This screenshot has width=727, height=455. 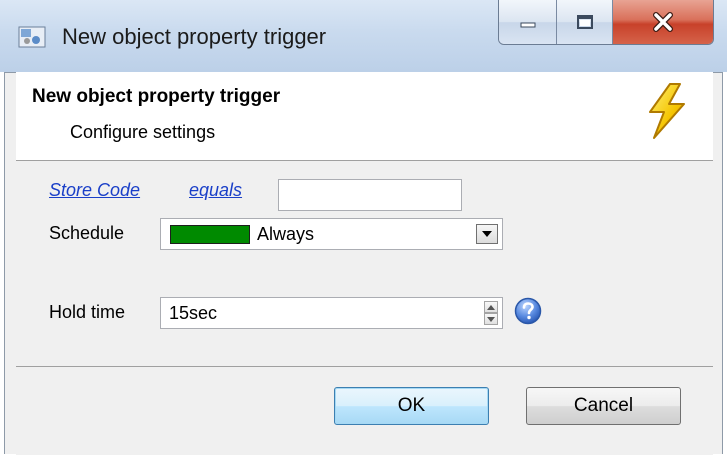 I want to click on condition-value-input, so click(x=370, y=195).